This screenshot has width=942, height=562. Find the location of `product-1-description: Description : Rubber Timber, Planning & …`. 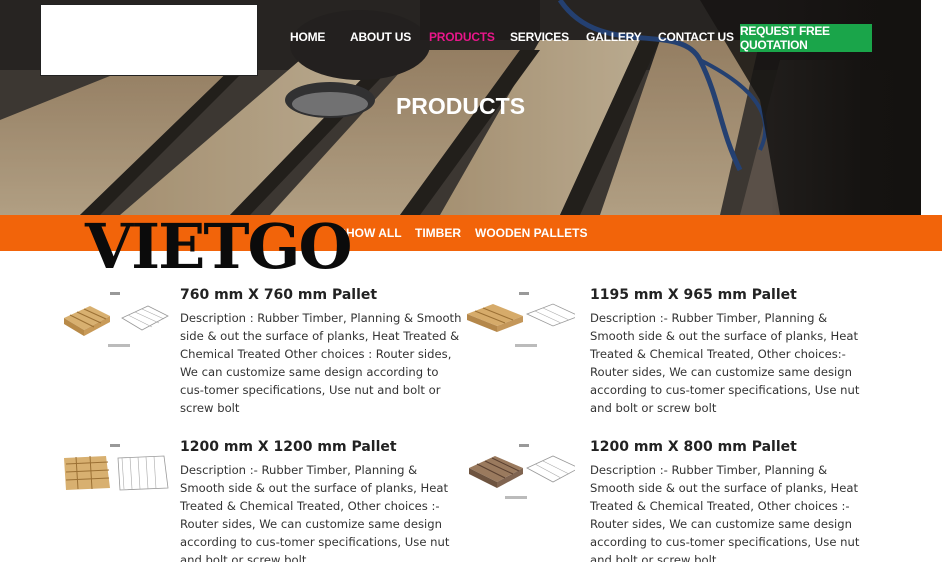

product-1-description: Description : Rubber Timber, Planning & … is located at coordinates (321, 363).